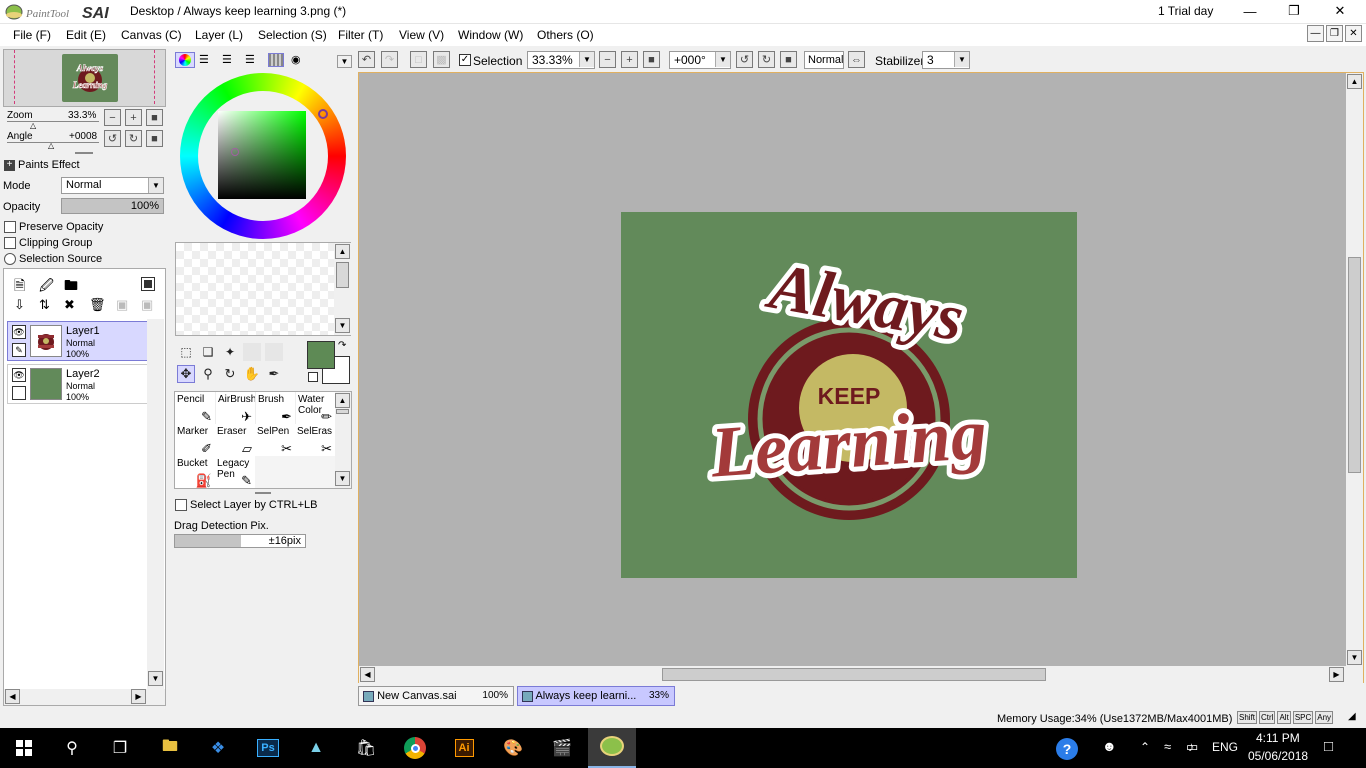 Image resolution: width=1366 pixels, height=768 pixels. What do you see at coordinates (415, 748) in the screenshot?
I see `chrome-icon` at bounding box center [415, 748].